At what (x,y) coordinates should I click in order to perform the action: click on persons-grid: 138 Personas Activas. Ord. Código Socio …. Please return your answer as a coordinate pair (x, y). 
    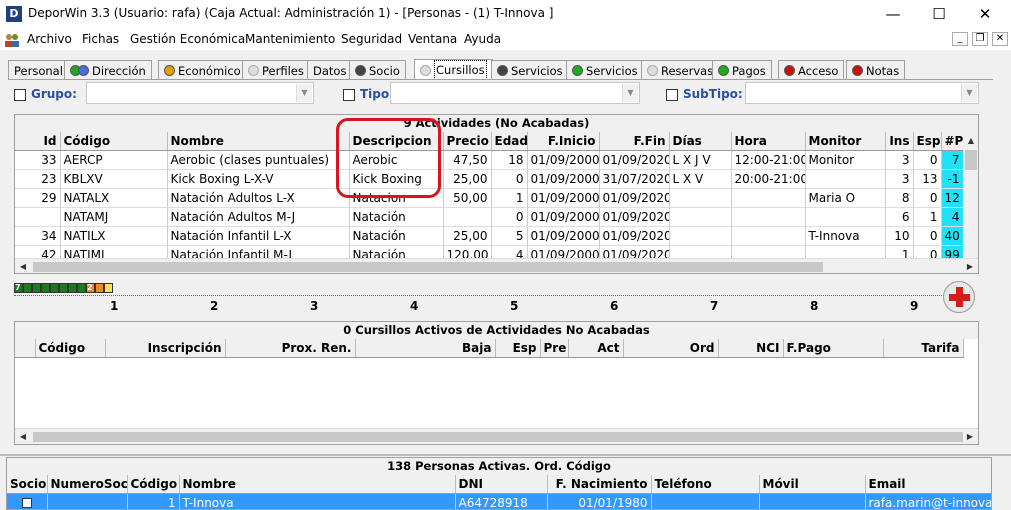
    Looking at the image, I should click on (499, 483).